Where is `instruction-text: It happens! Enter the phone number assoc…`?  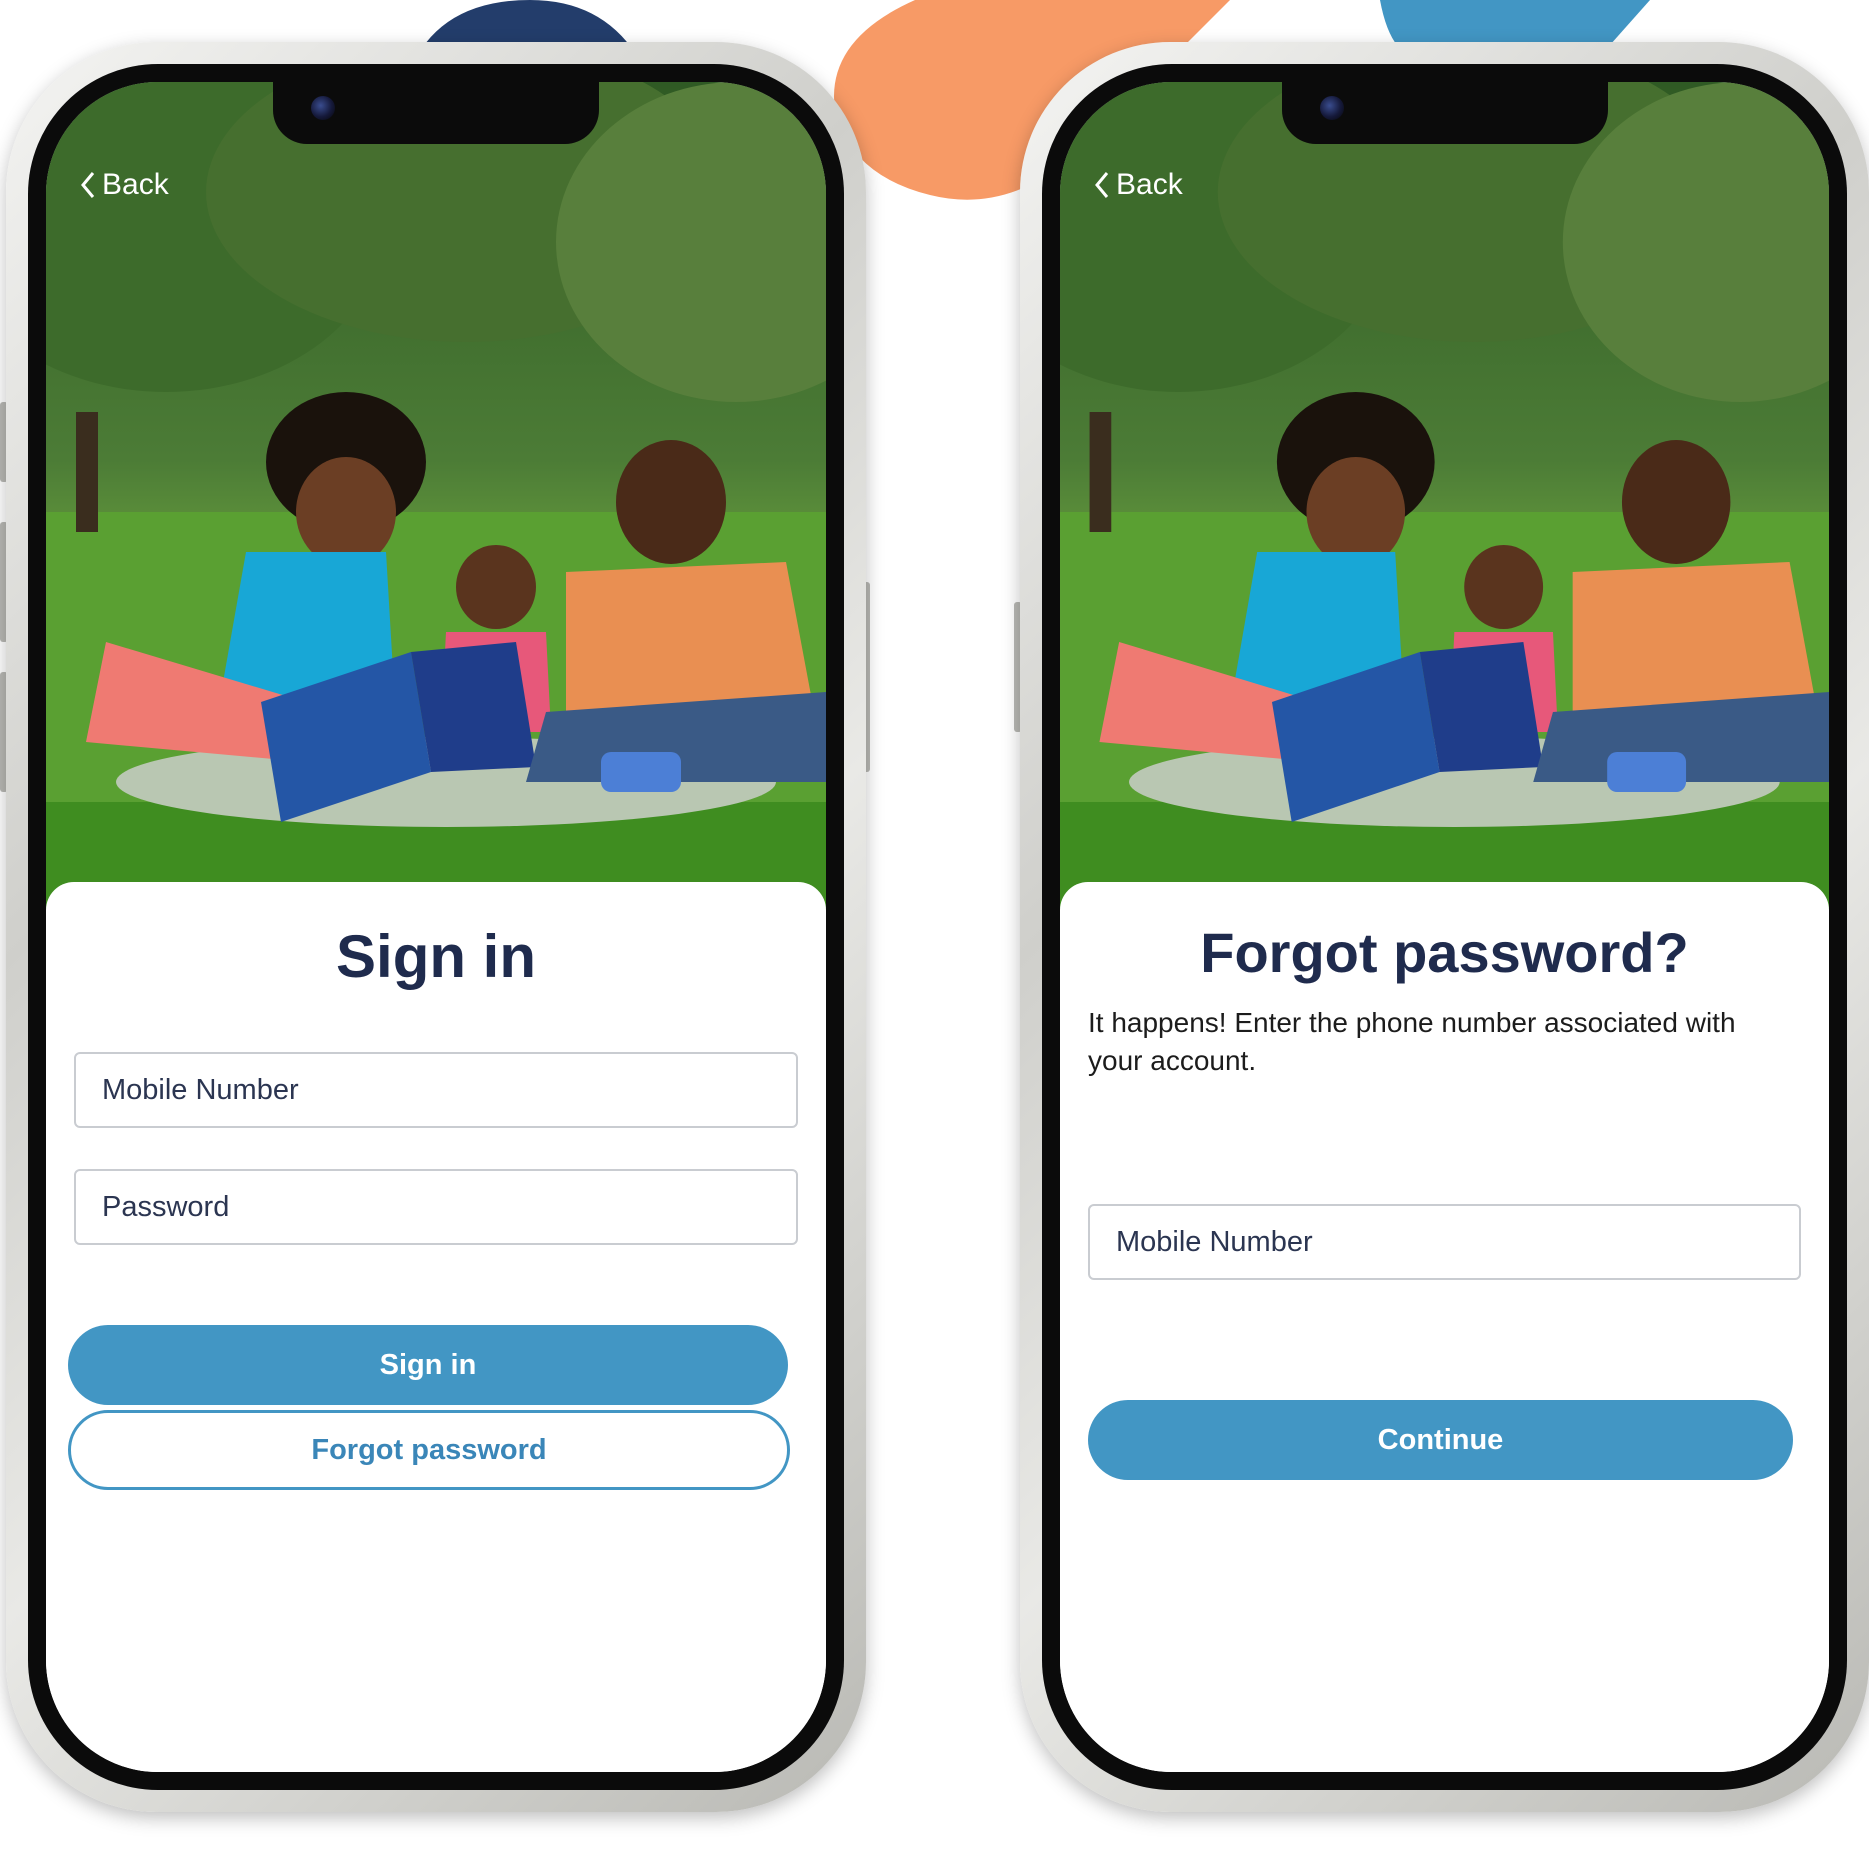
instruction-text: It happens! Enter the phone number assoc… is located at coordinates (1412, 1041).